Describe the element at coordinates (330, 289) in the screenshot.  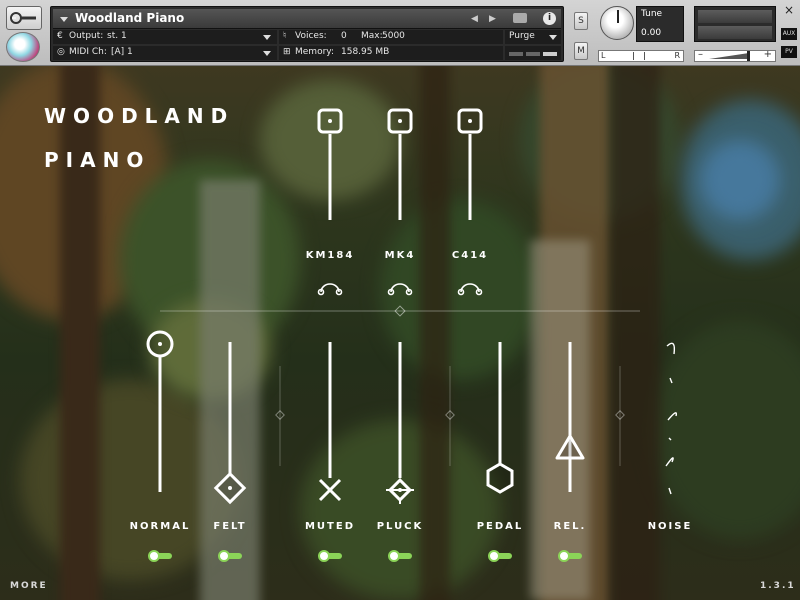
I see `headphone-icon-km184` at that location.